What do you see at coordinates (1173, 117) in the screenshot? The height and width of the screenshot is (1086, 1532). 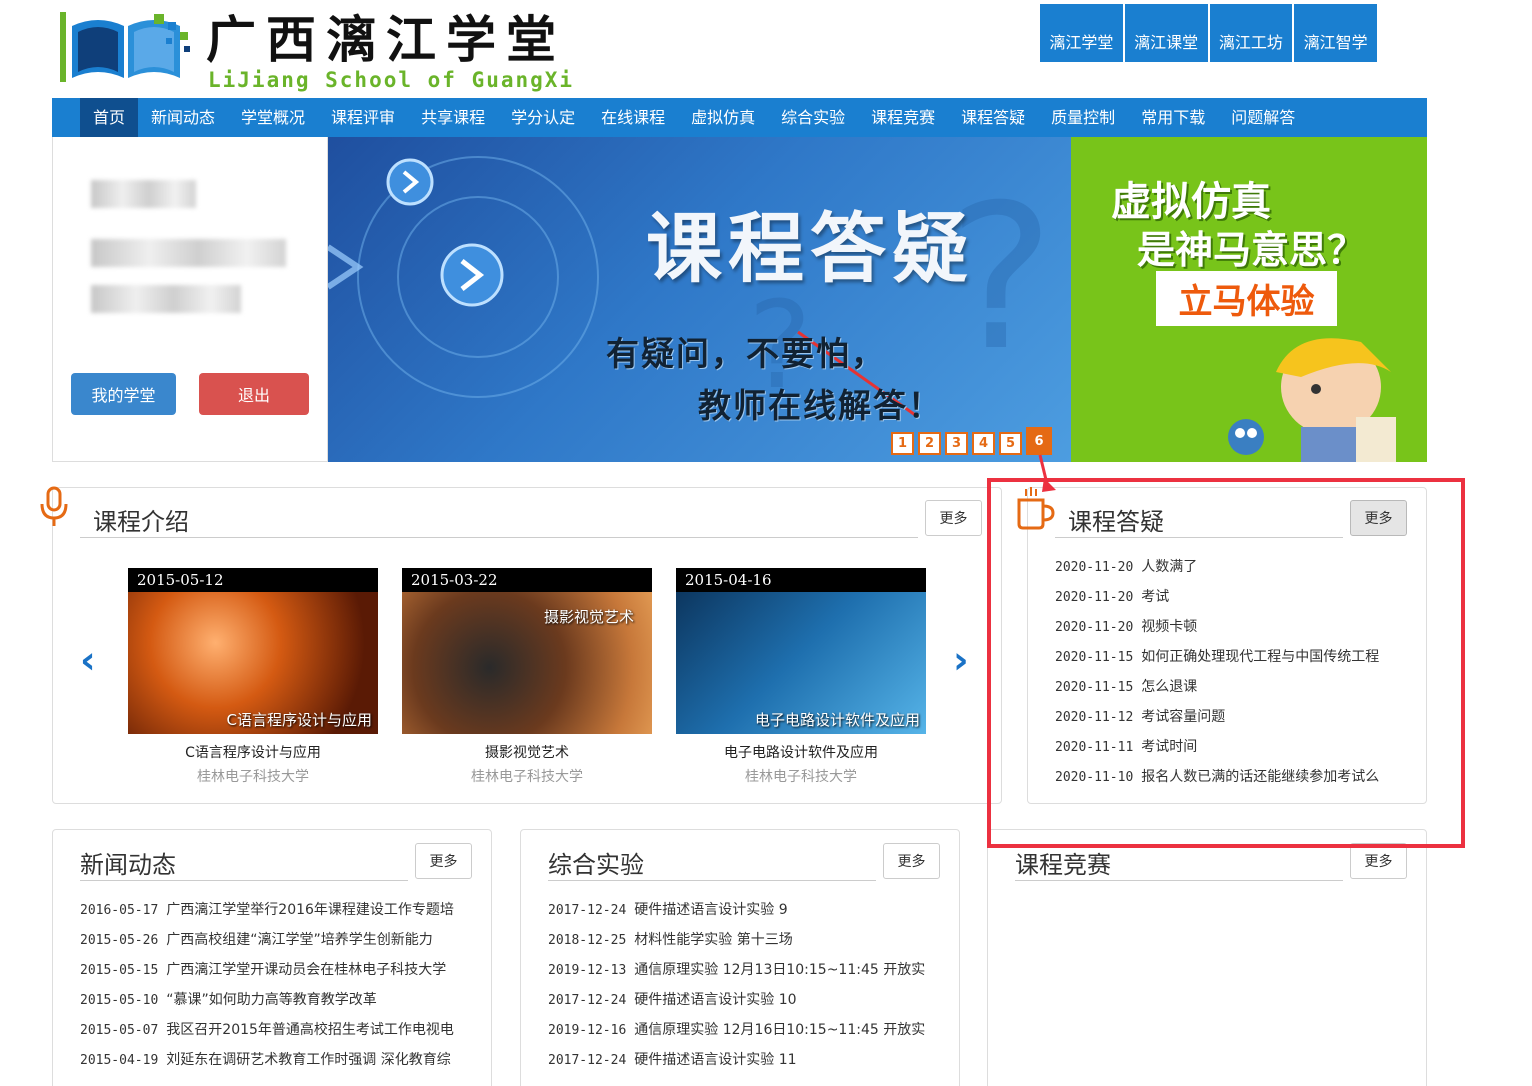 I see `nav-item-downloads: 常用下载` at bounding box center [1173, 117].